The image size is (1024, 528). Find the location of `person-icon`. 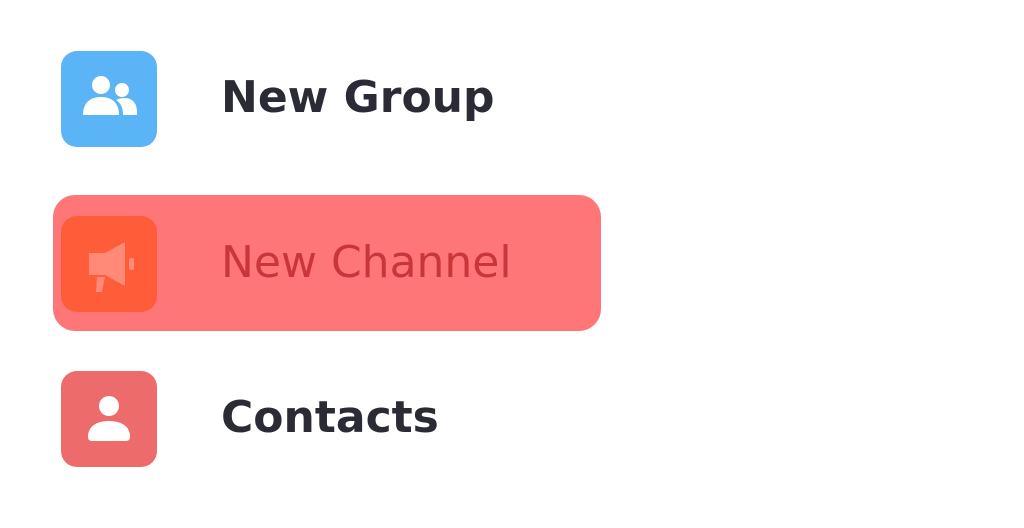

person-icon is located at coordinates (109, 419).